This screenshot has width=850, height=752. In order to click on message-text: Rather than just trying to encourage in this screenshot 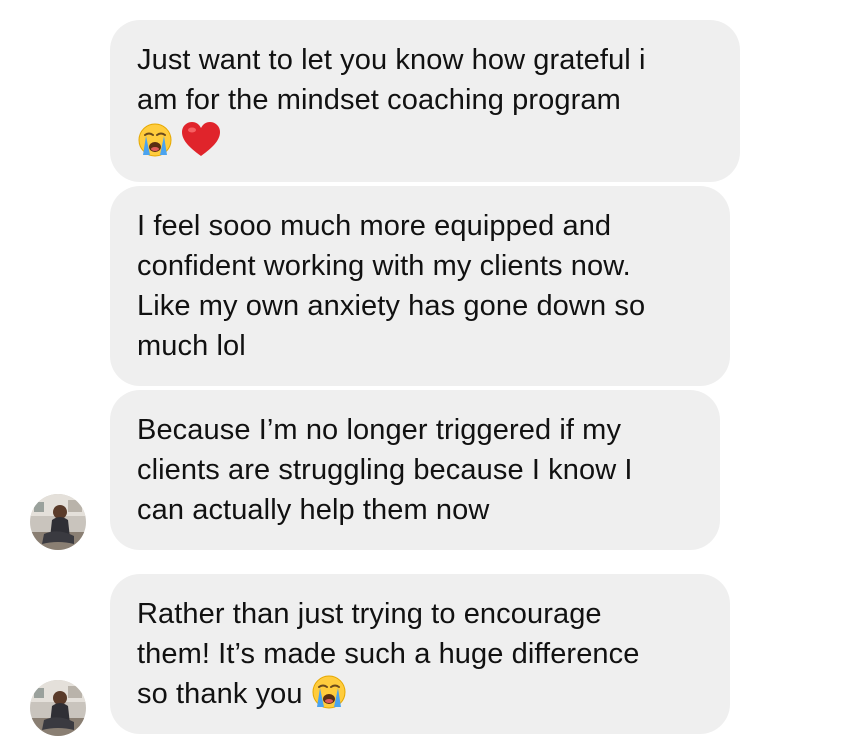, I will do `click(369, 614)`.